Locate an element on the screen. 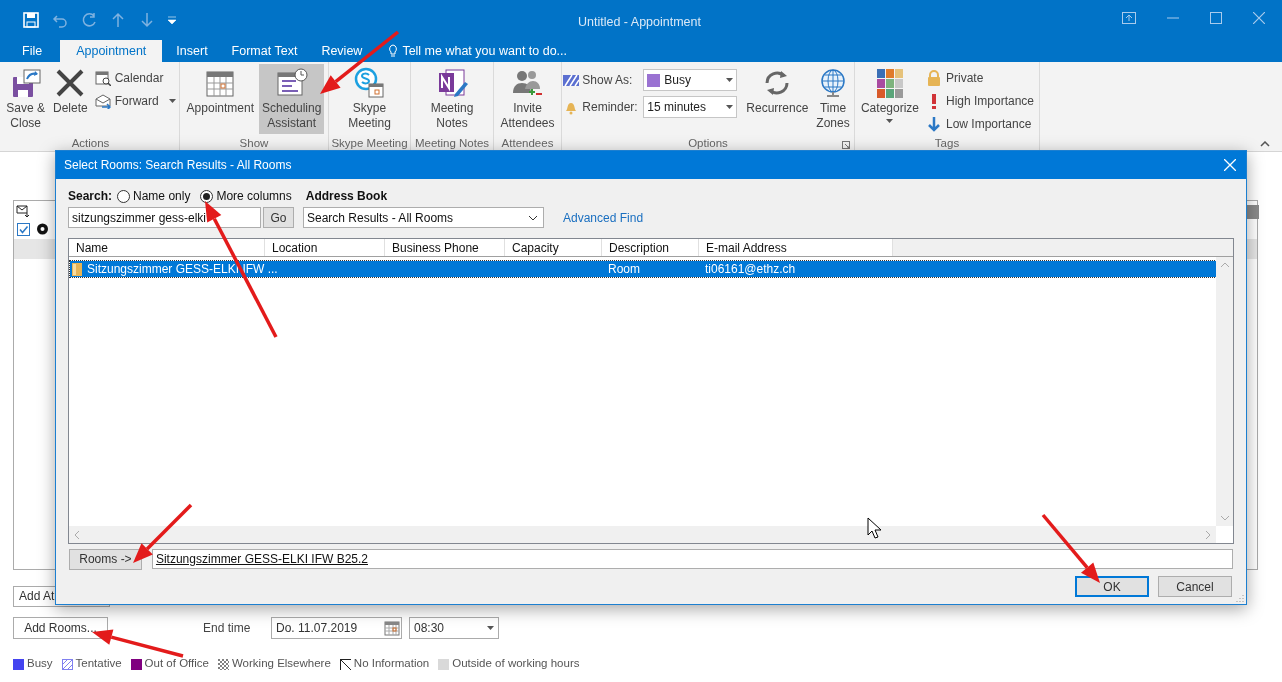  advanced-find-link: Advanced Find is located at coordinates (603, 217).